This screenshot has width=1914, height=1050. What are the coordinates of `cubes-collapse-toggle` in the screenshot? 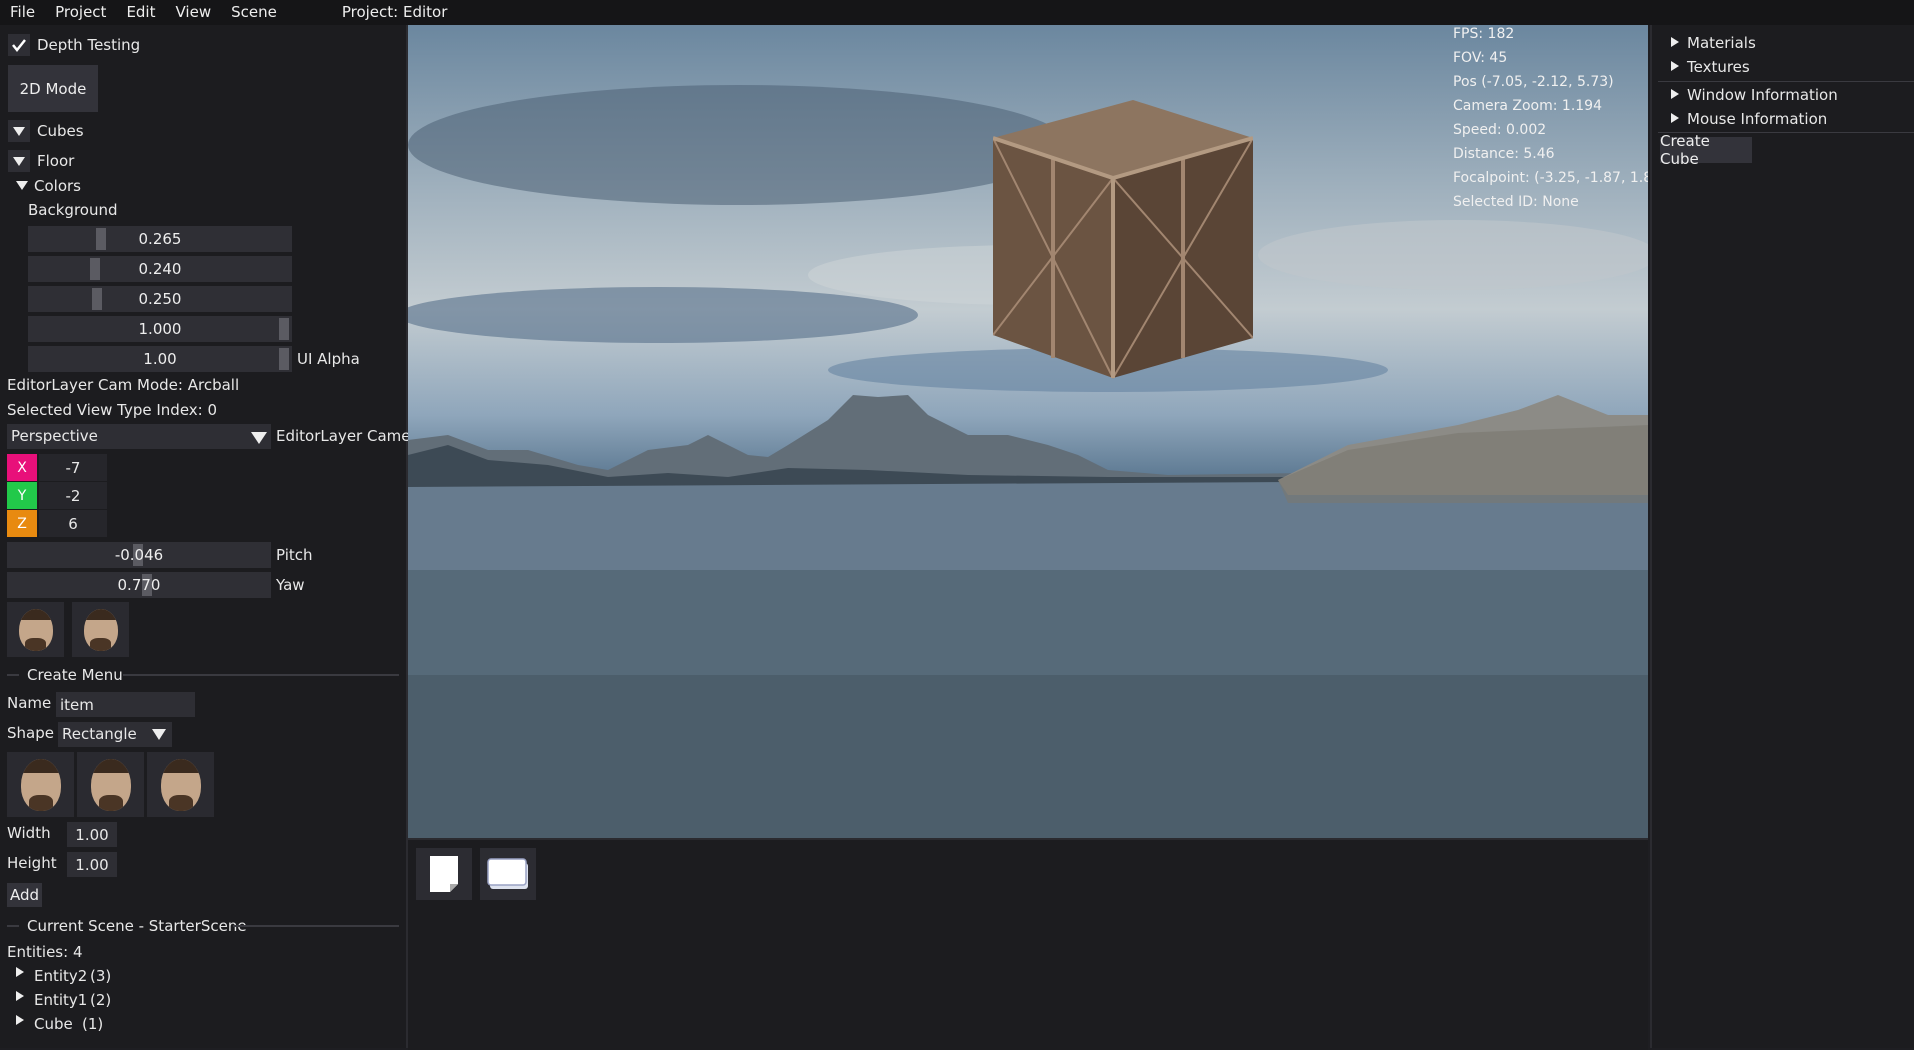 It's located at (19, 131).